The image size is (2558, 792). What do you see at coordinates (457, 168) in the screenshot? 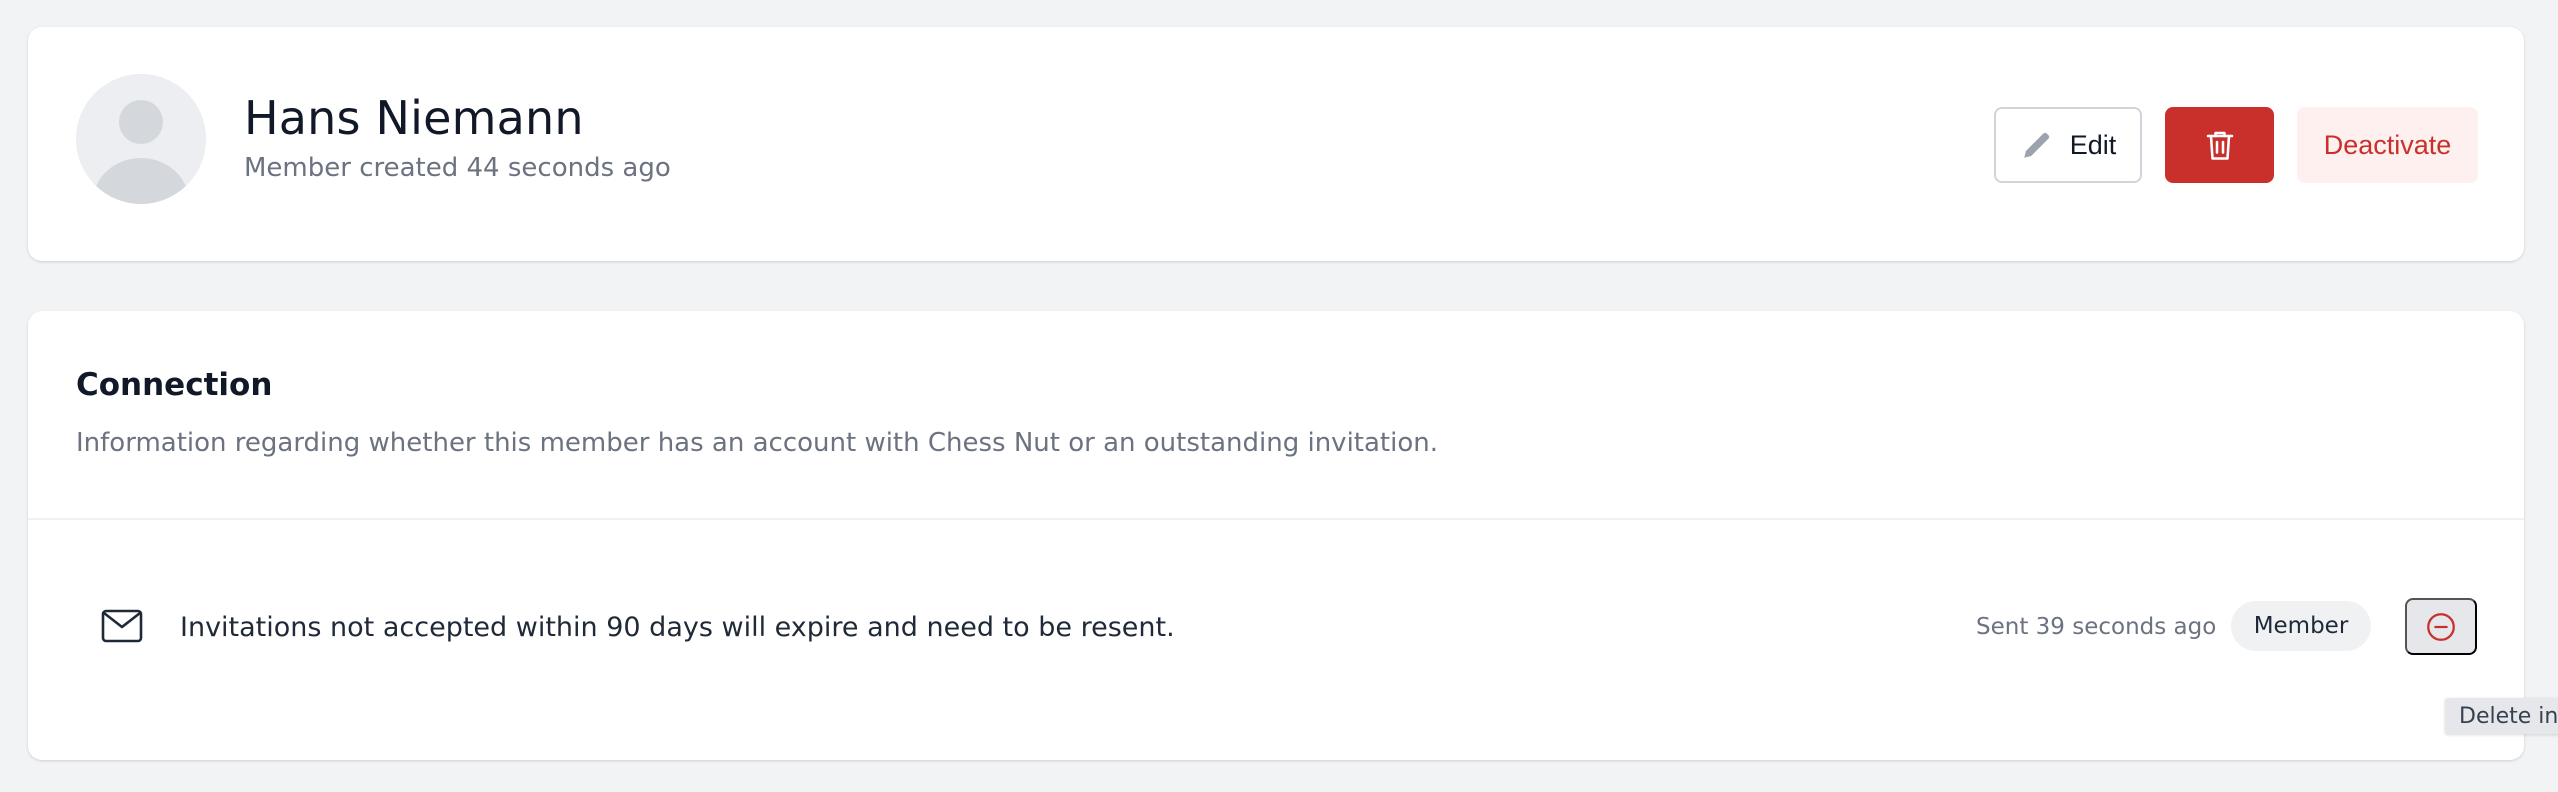
I see `member-created-text: Member created 44 seconds ago` at bounding box center [457, 168].